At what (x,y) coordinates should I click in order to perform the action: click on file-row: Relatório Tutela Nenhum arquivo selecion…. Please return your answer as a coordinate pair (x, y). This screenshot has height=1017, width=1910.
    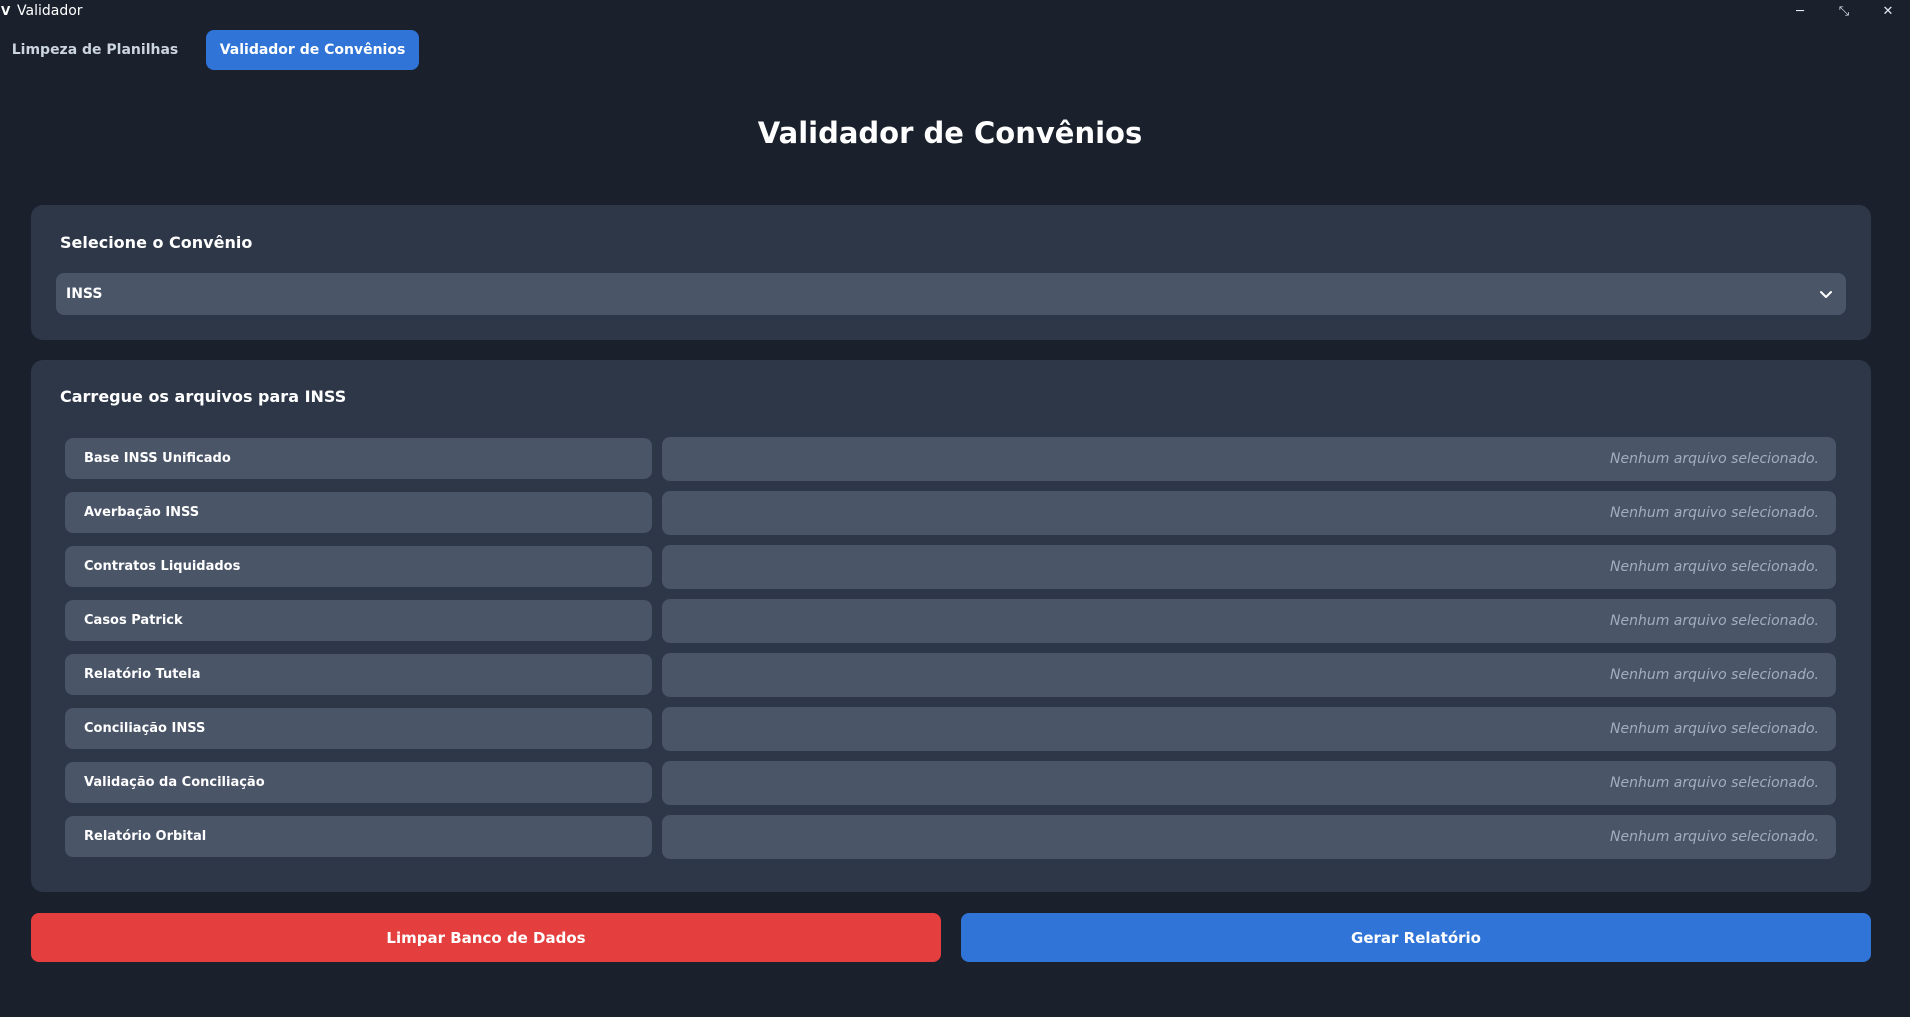
    Looking at the image, I should click on (952, 675).